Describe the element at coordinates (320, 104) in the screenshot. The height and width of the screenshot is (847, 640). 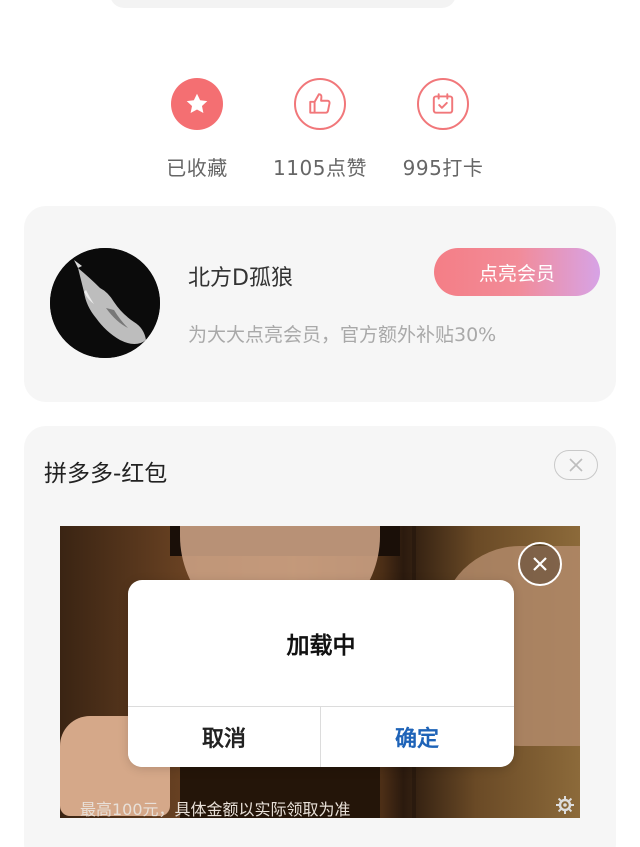
I see `thumbs-up-icon` at that location.